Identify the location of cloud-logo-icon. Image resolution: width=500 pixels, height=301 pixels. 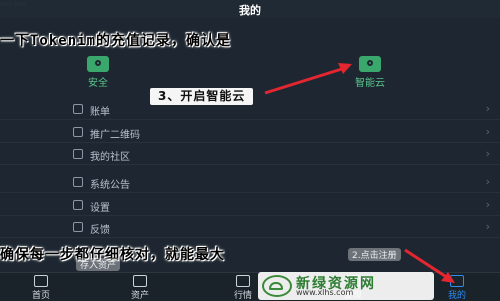
(277, 286).